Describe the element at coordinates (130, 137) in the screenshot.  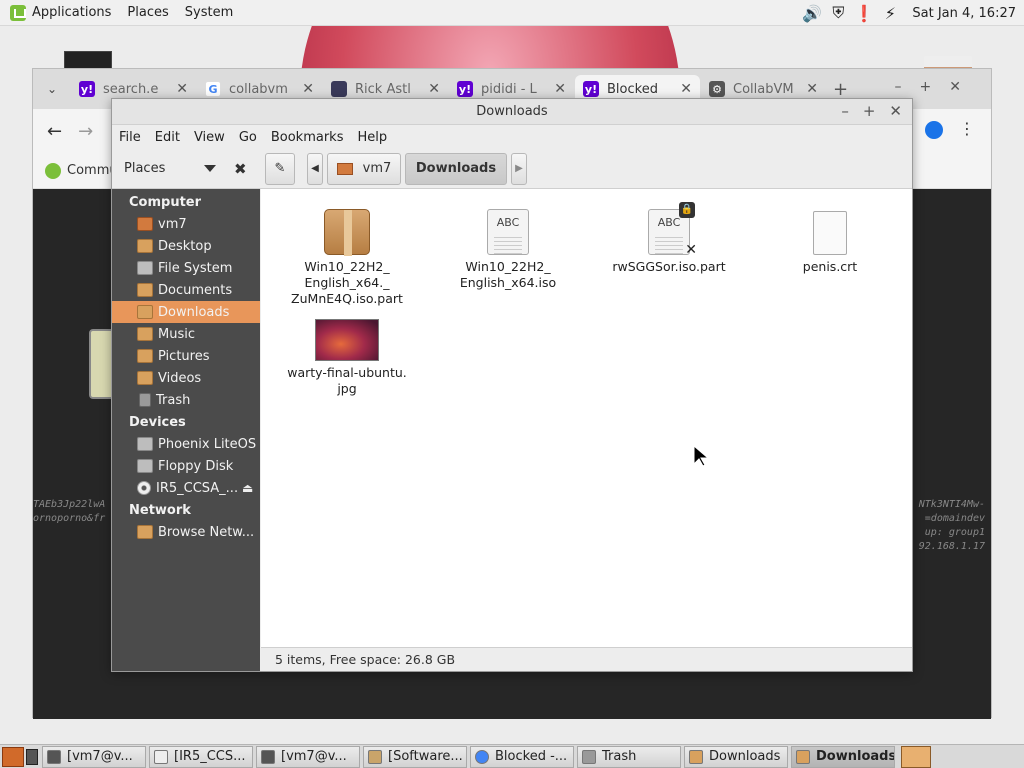
I see `menu-file: File` at that location.